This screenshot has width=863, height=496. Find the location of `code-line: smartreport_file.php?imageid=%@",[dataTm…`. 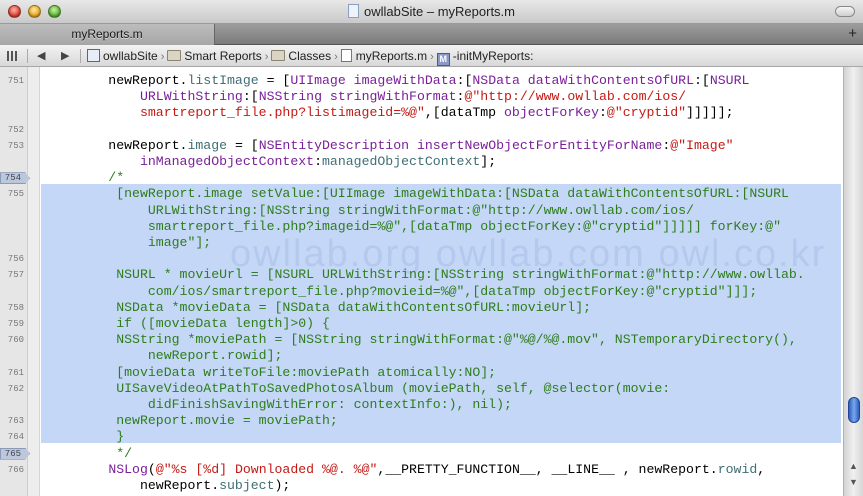

code-line: smartreport_file.php?imageid=%@",[dataTm… is located at coordinates (413, 227).